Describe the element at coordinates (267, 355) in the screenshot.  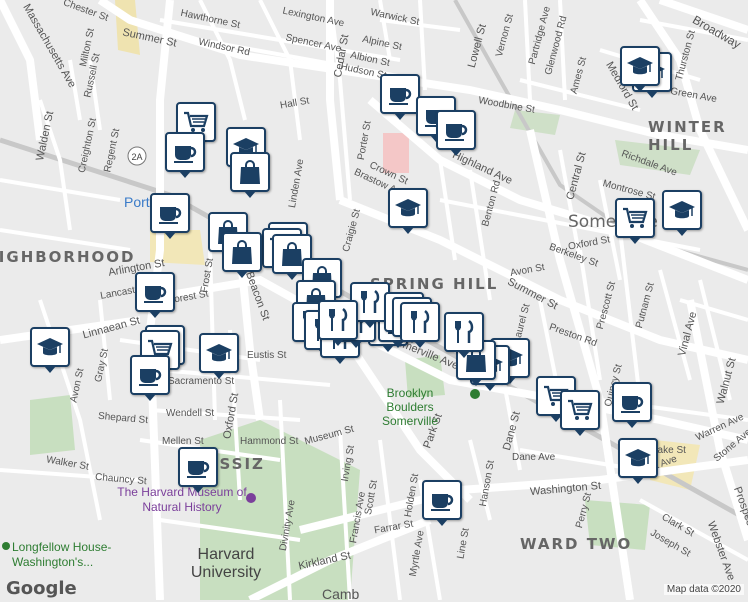
I see `street-label: Eustis St` at that location.